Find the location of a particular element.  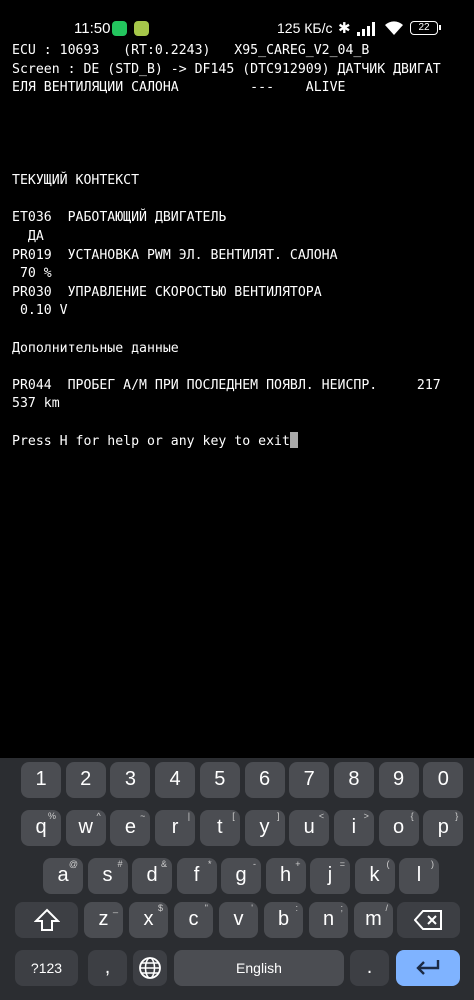

key-x: x $ is located at coordinates (148, 920).